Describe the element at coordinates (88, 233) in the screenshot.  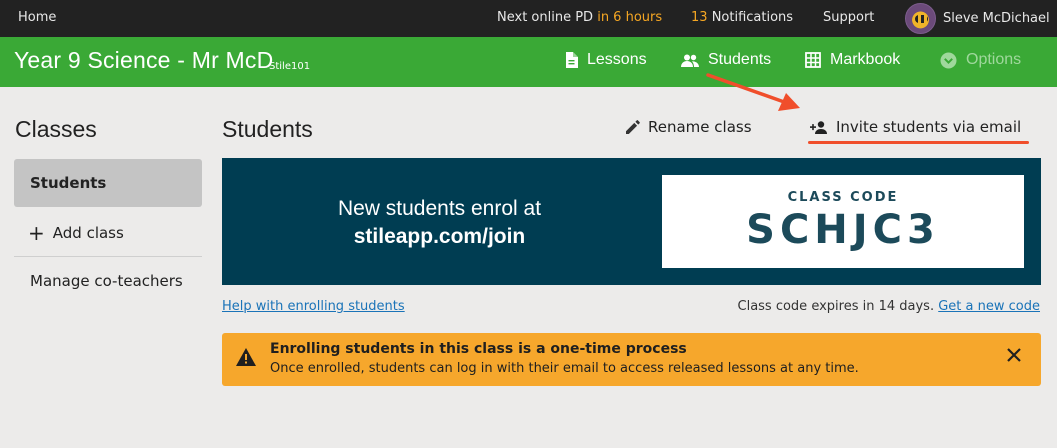
I see `add-class-label: Add class` at that location.